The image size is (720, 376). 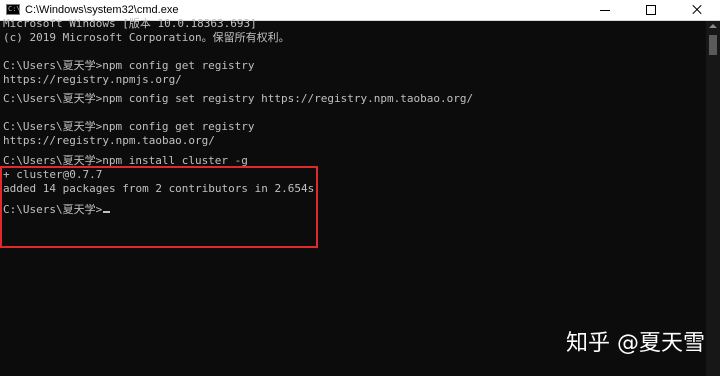 What do you see at coordinates (146, 37) in the screenshot?
I see `console-line: (c) 2019 Microsoft Corporation。保留所有权利。` at bounding box center [146, 37].